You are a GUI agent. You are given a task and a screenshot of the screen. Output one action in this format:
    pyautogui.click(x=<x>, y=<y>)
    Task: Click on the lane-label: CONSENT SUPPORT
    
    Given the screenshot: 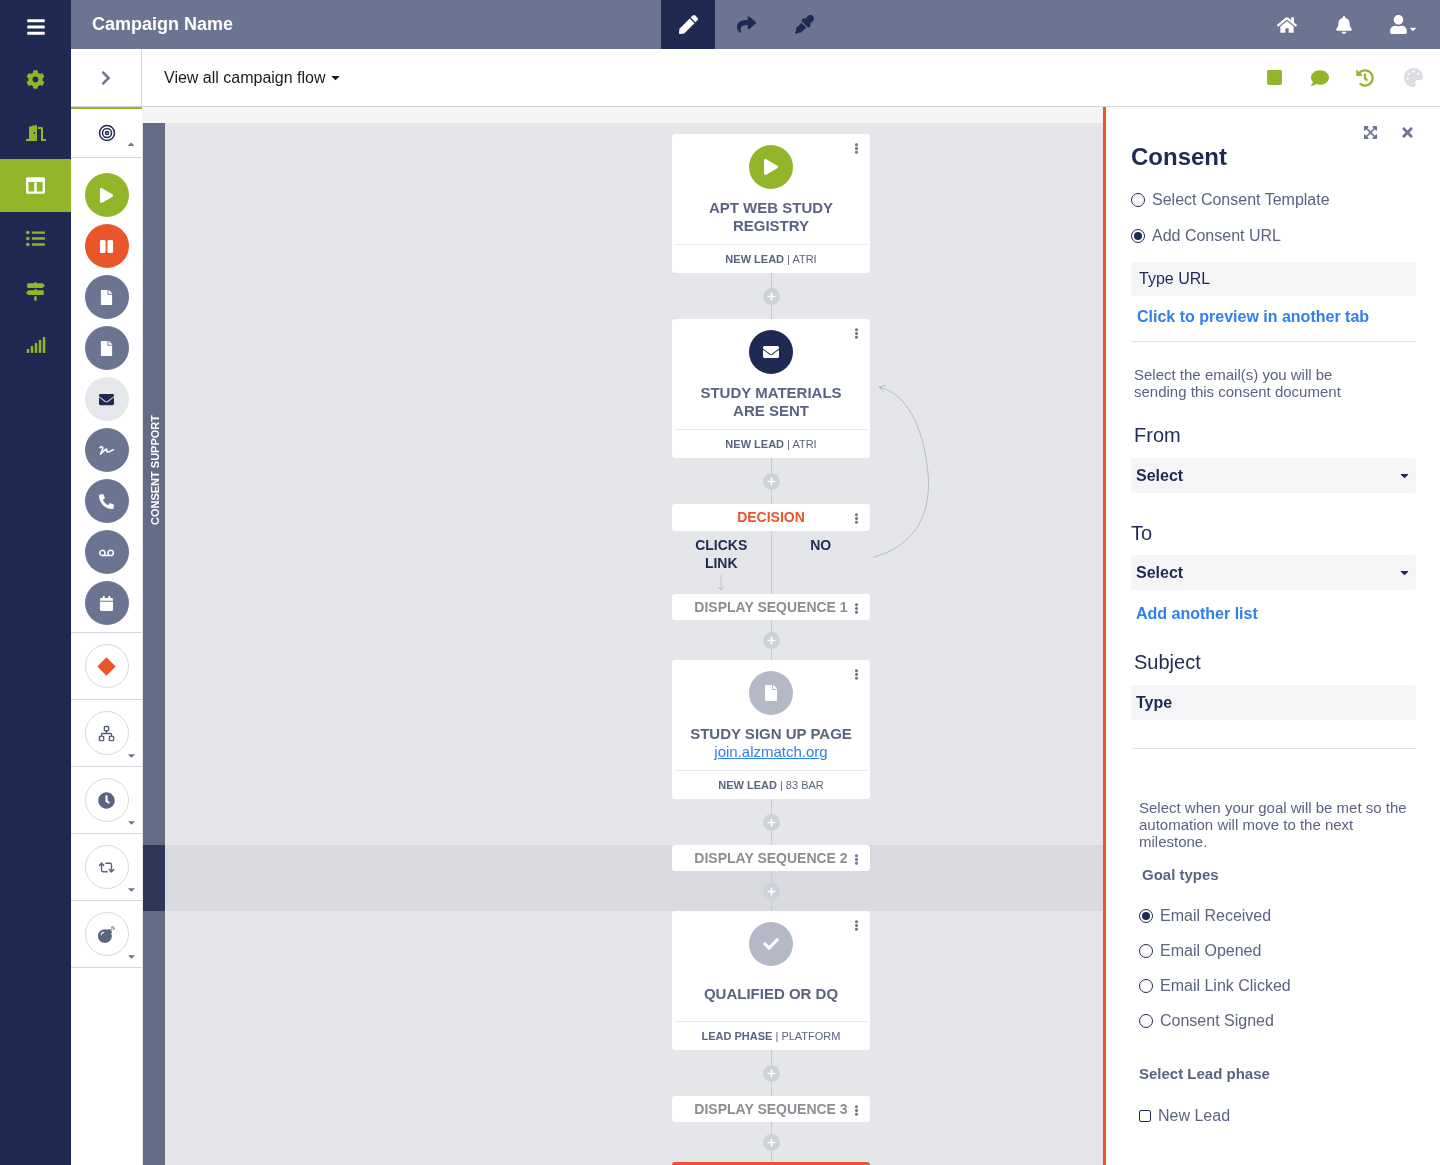 What is the action you would take?
    pyautogui.click(x=155, y=470)
    